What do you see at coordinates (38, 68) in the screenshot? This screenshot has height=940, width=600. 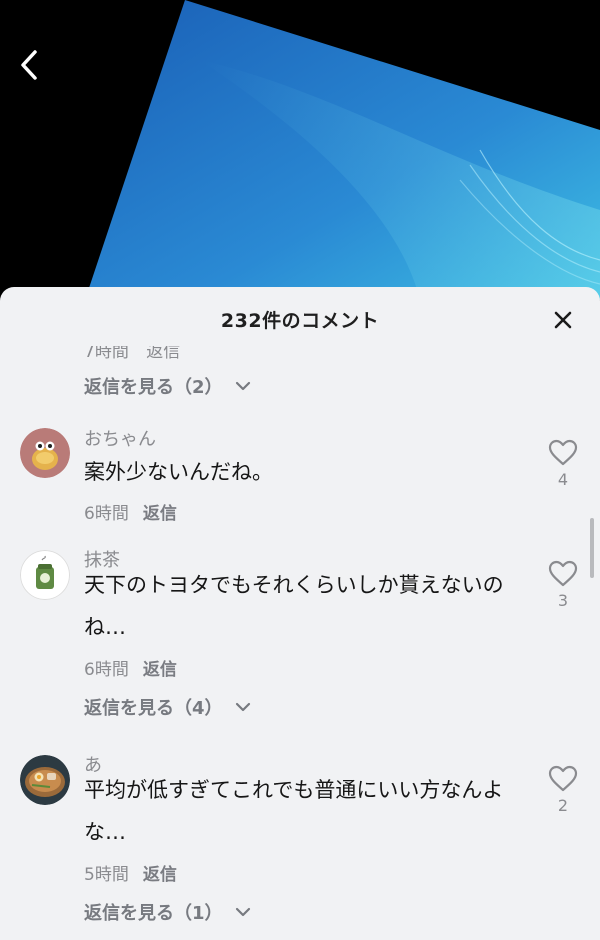 I see `back-button` at bounding box center [38, 68].